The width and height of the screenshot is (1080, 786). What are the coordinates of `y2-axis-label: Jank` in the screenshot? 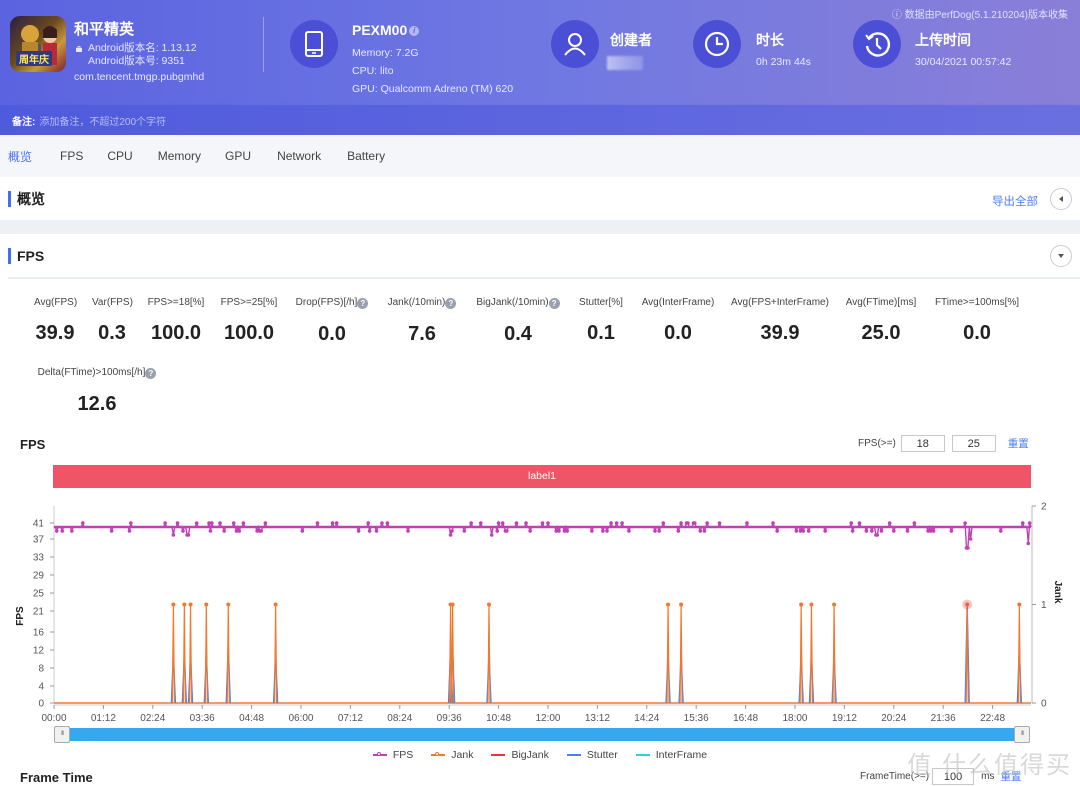 It's located at (1057, 592).